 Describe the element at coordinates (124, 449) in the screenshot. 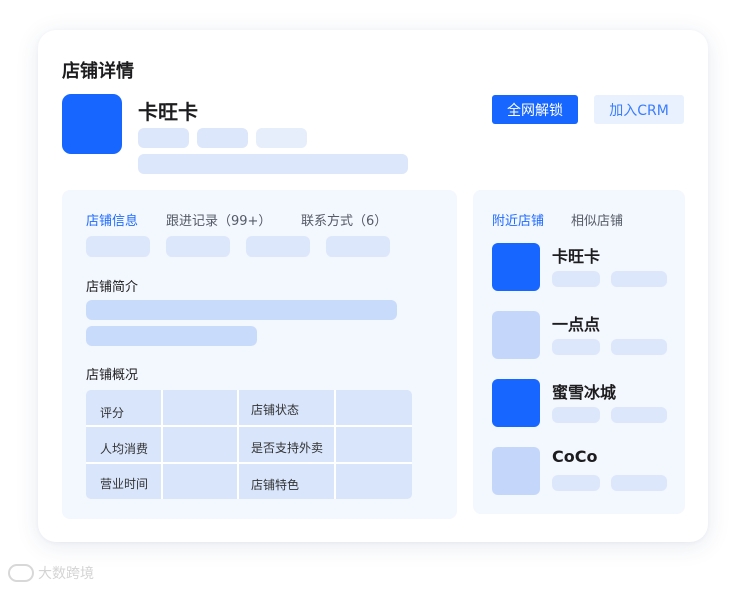

I see `overview-label-avg-spend: 人均消费` at that location.